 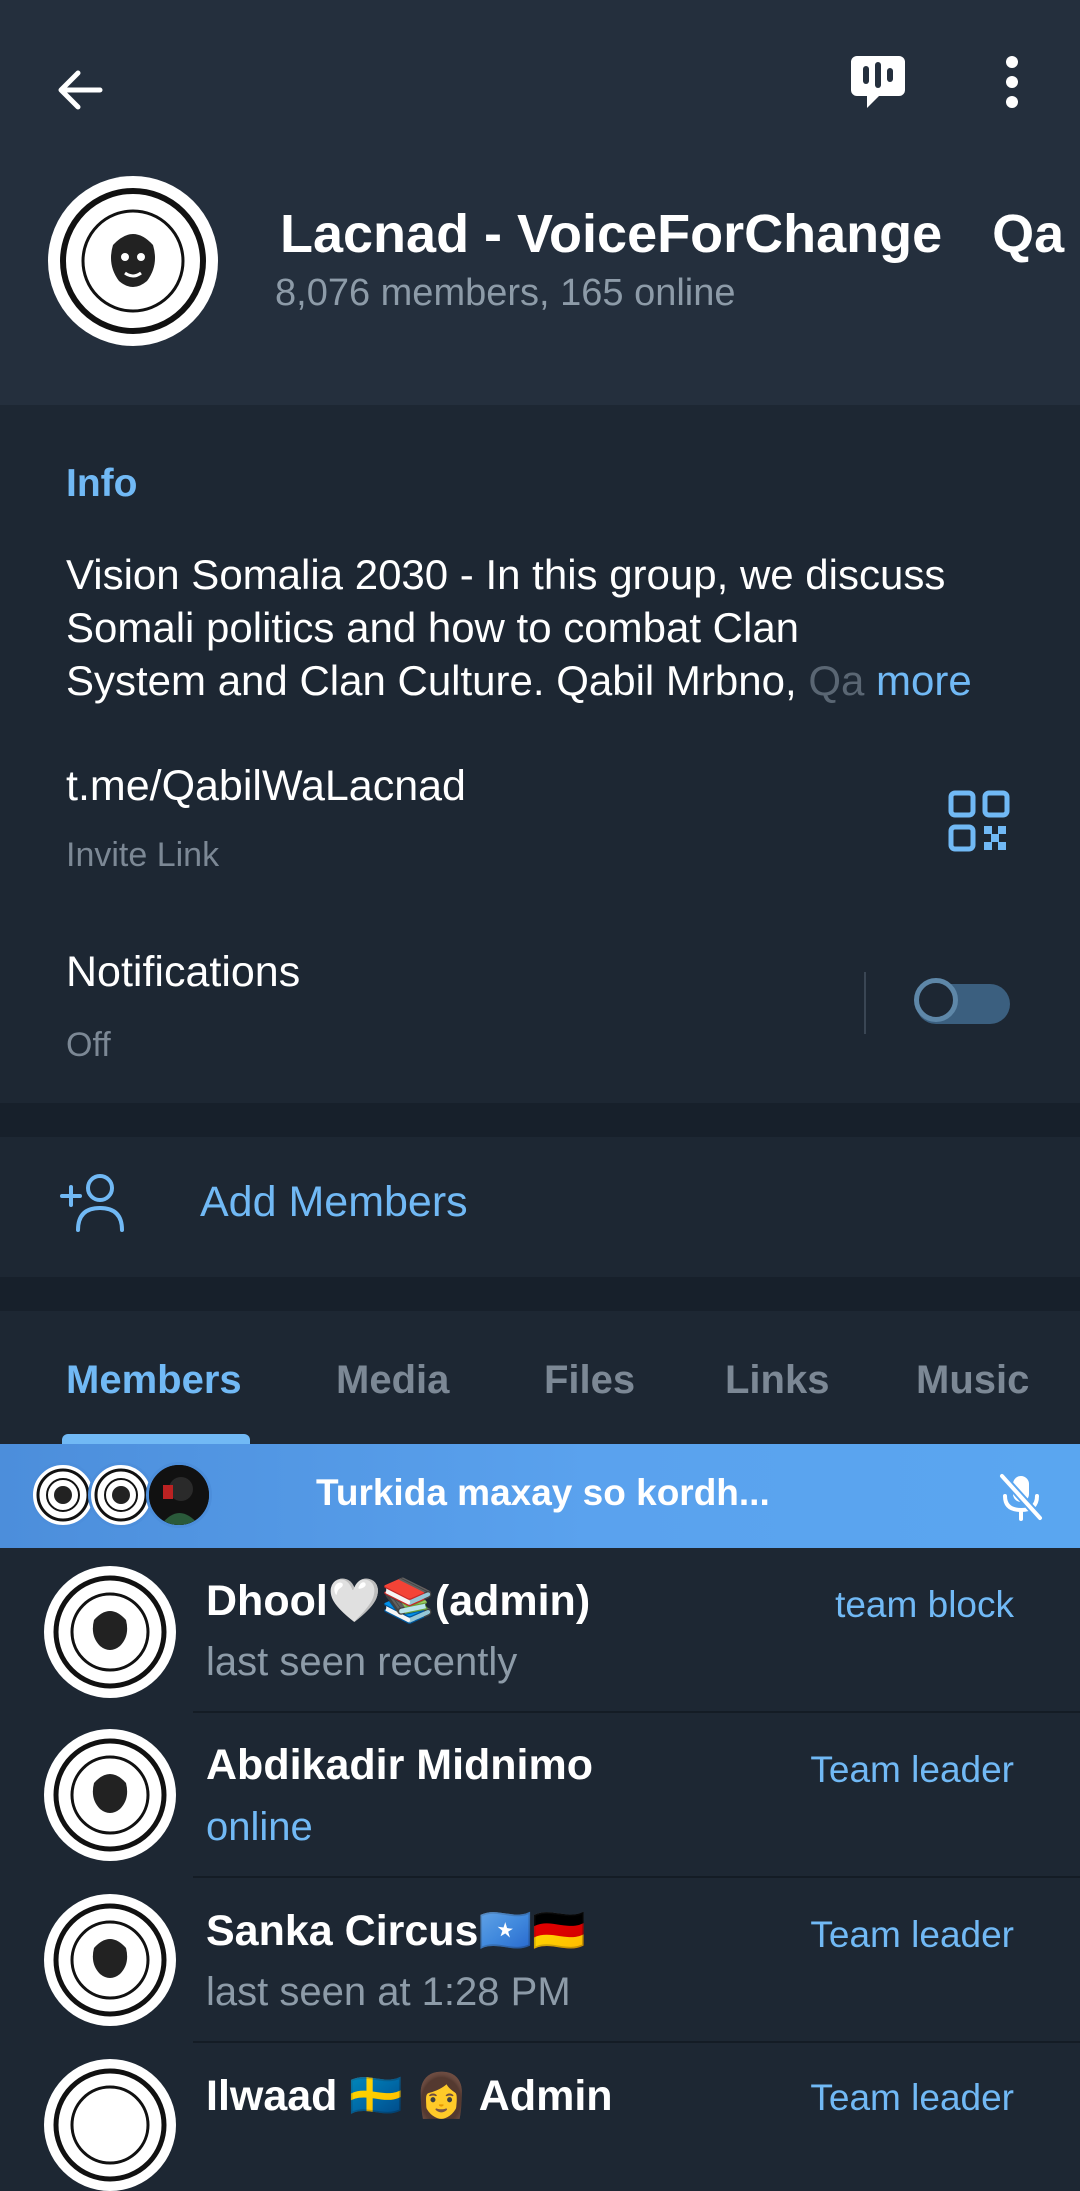 I want to click on back-button, so click(x=80, y=90).